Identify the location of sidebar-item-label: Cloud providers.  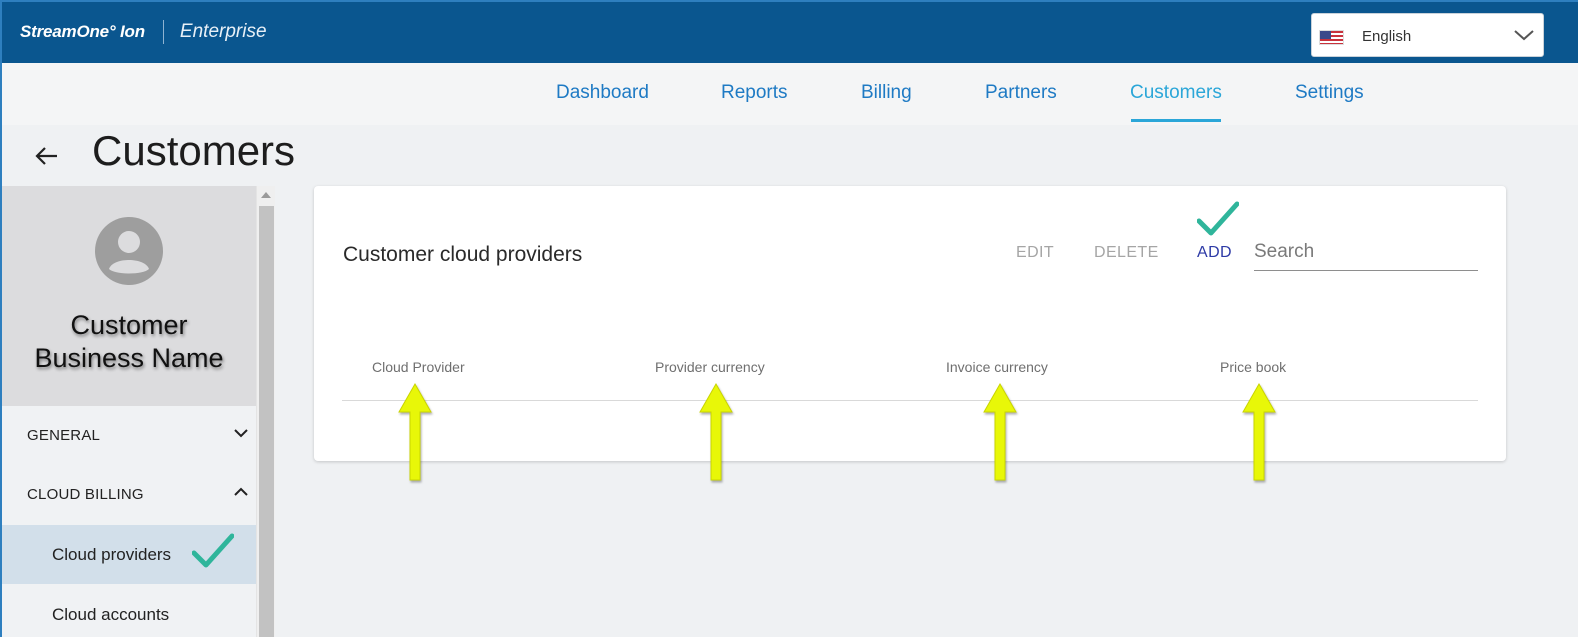
(112, 554).